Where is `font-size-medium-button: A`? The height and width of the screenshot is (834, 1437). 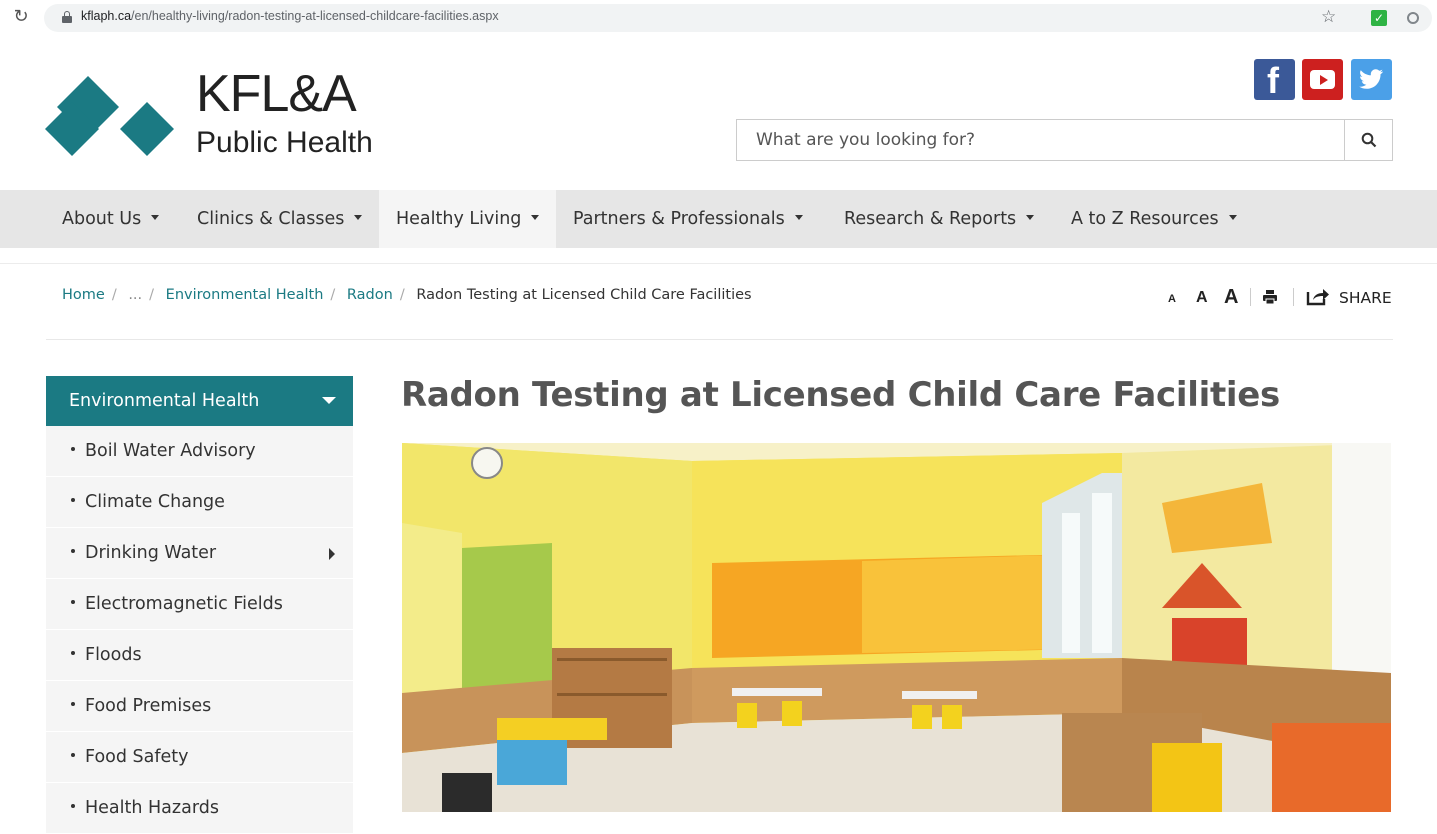
font-size-medium-button: A is located at coordinates (1202, 298).